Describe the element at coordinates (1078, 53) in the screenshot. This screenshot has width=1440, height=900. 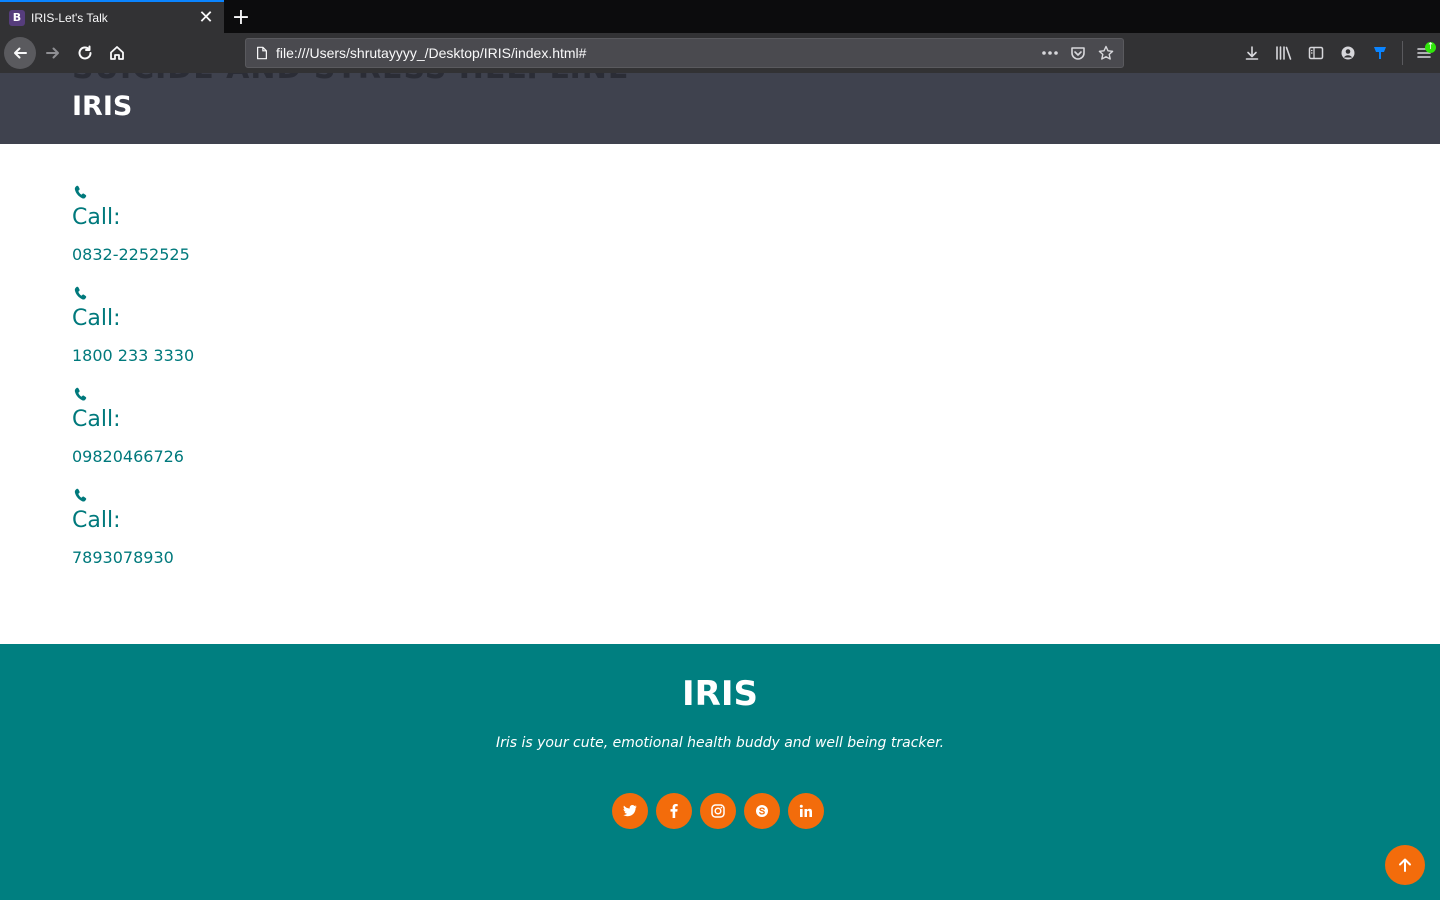
I see `pocket-icon` at that location.